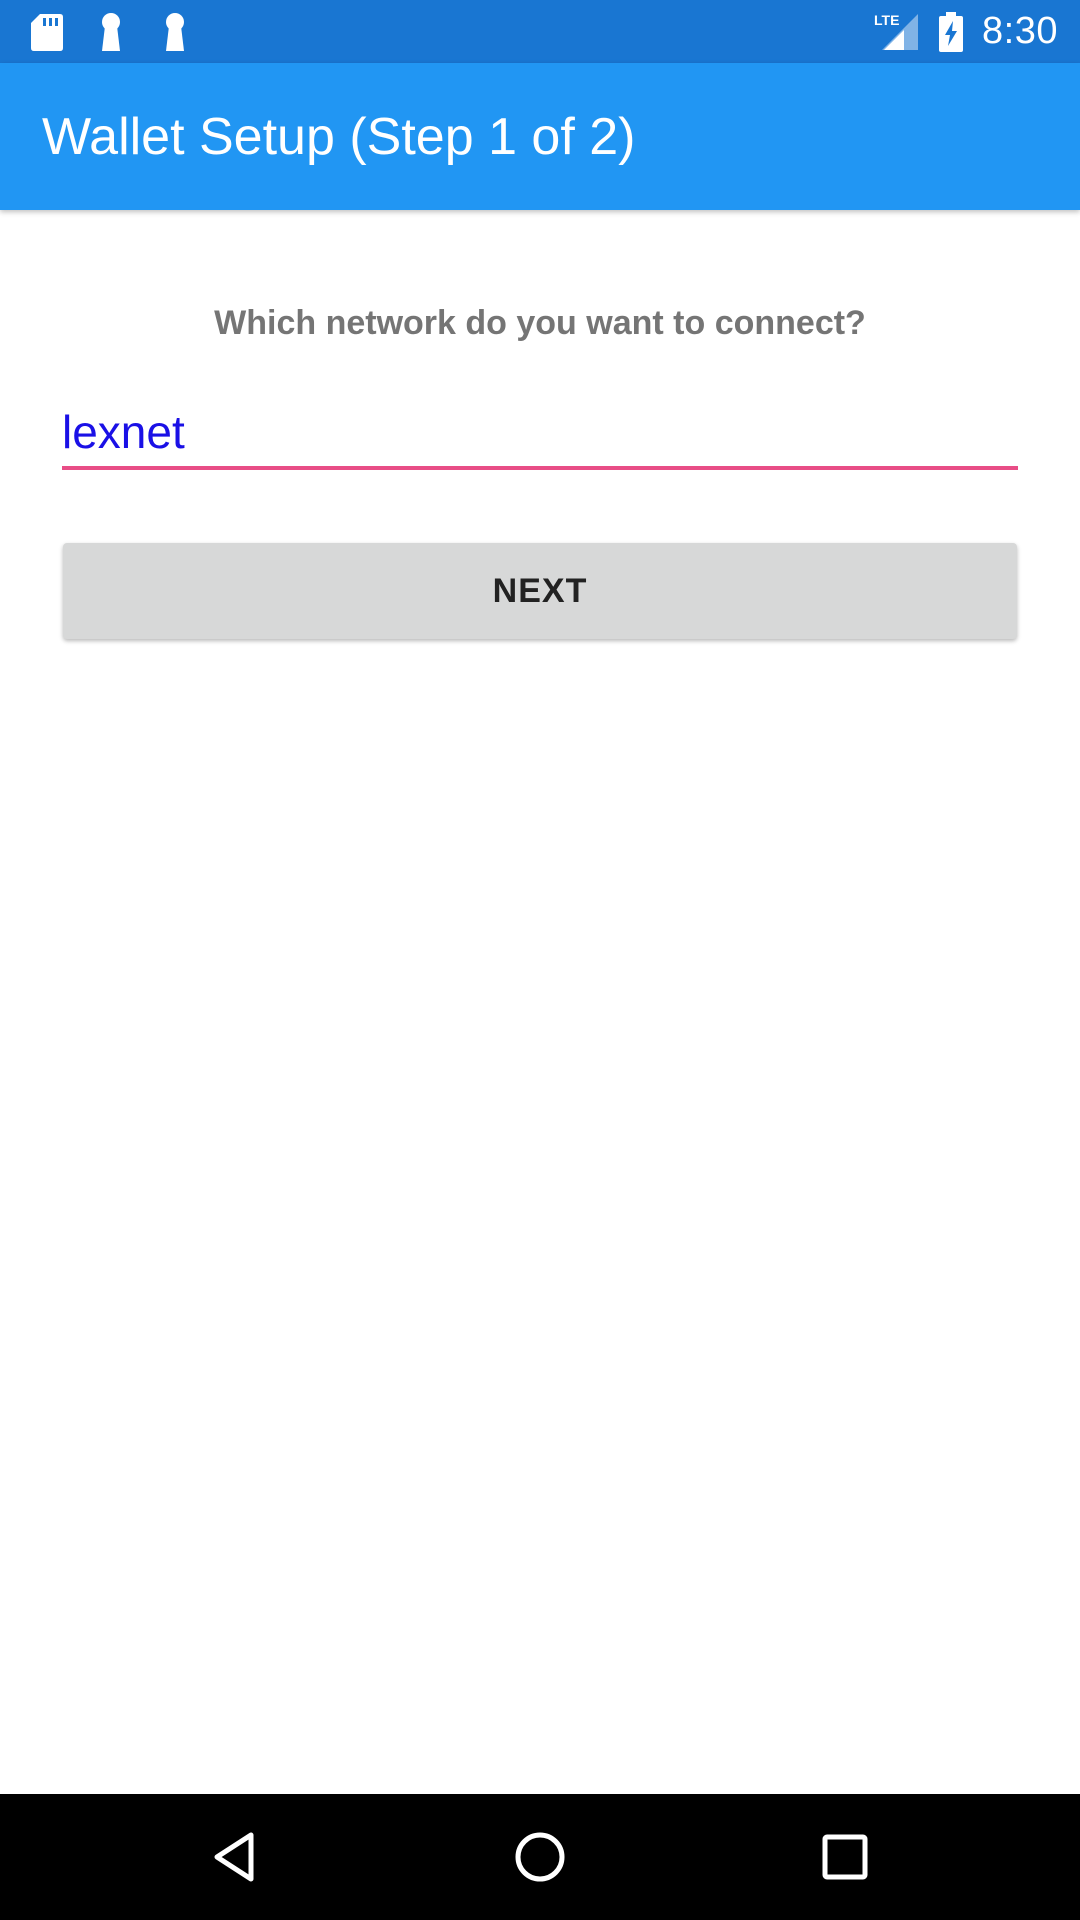 Image resolution: width=1080 pixels, height=1920 pixels. I want to click on app-bar: Wallet Setup (Step 1 of 2), so click(540, 136).